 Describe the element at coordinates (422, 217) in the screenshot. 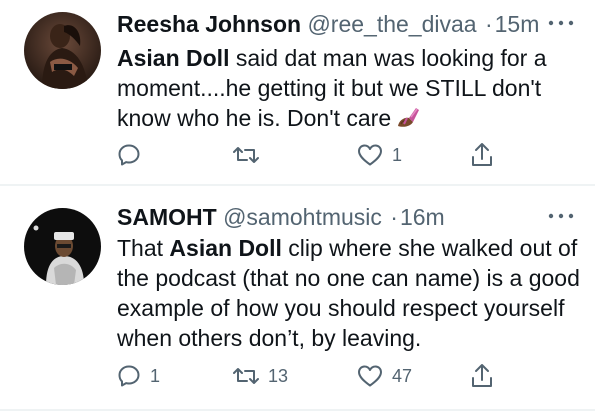

I see `timestamp: 16m` at that location.